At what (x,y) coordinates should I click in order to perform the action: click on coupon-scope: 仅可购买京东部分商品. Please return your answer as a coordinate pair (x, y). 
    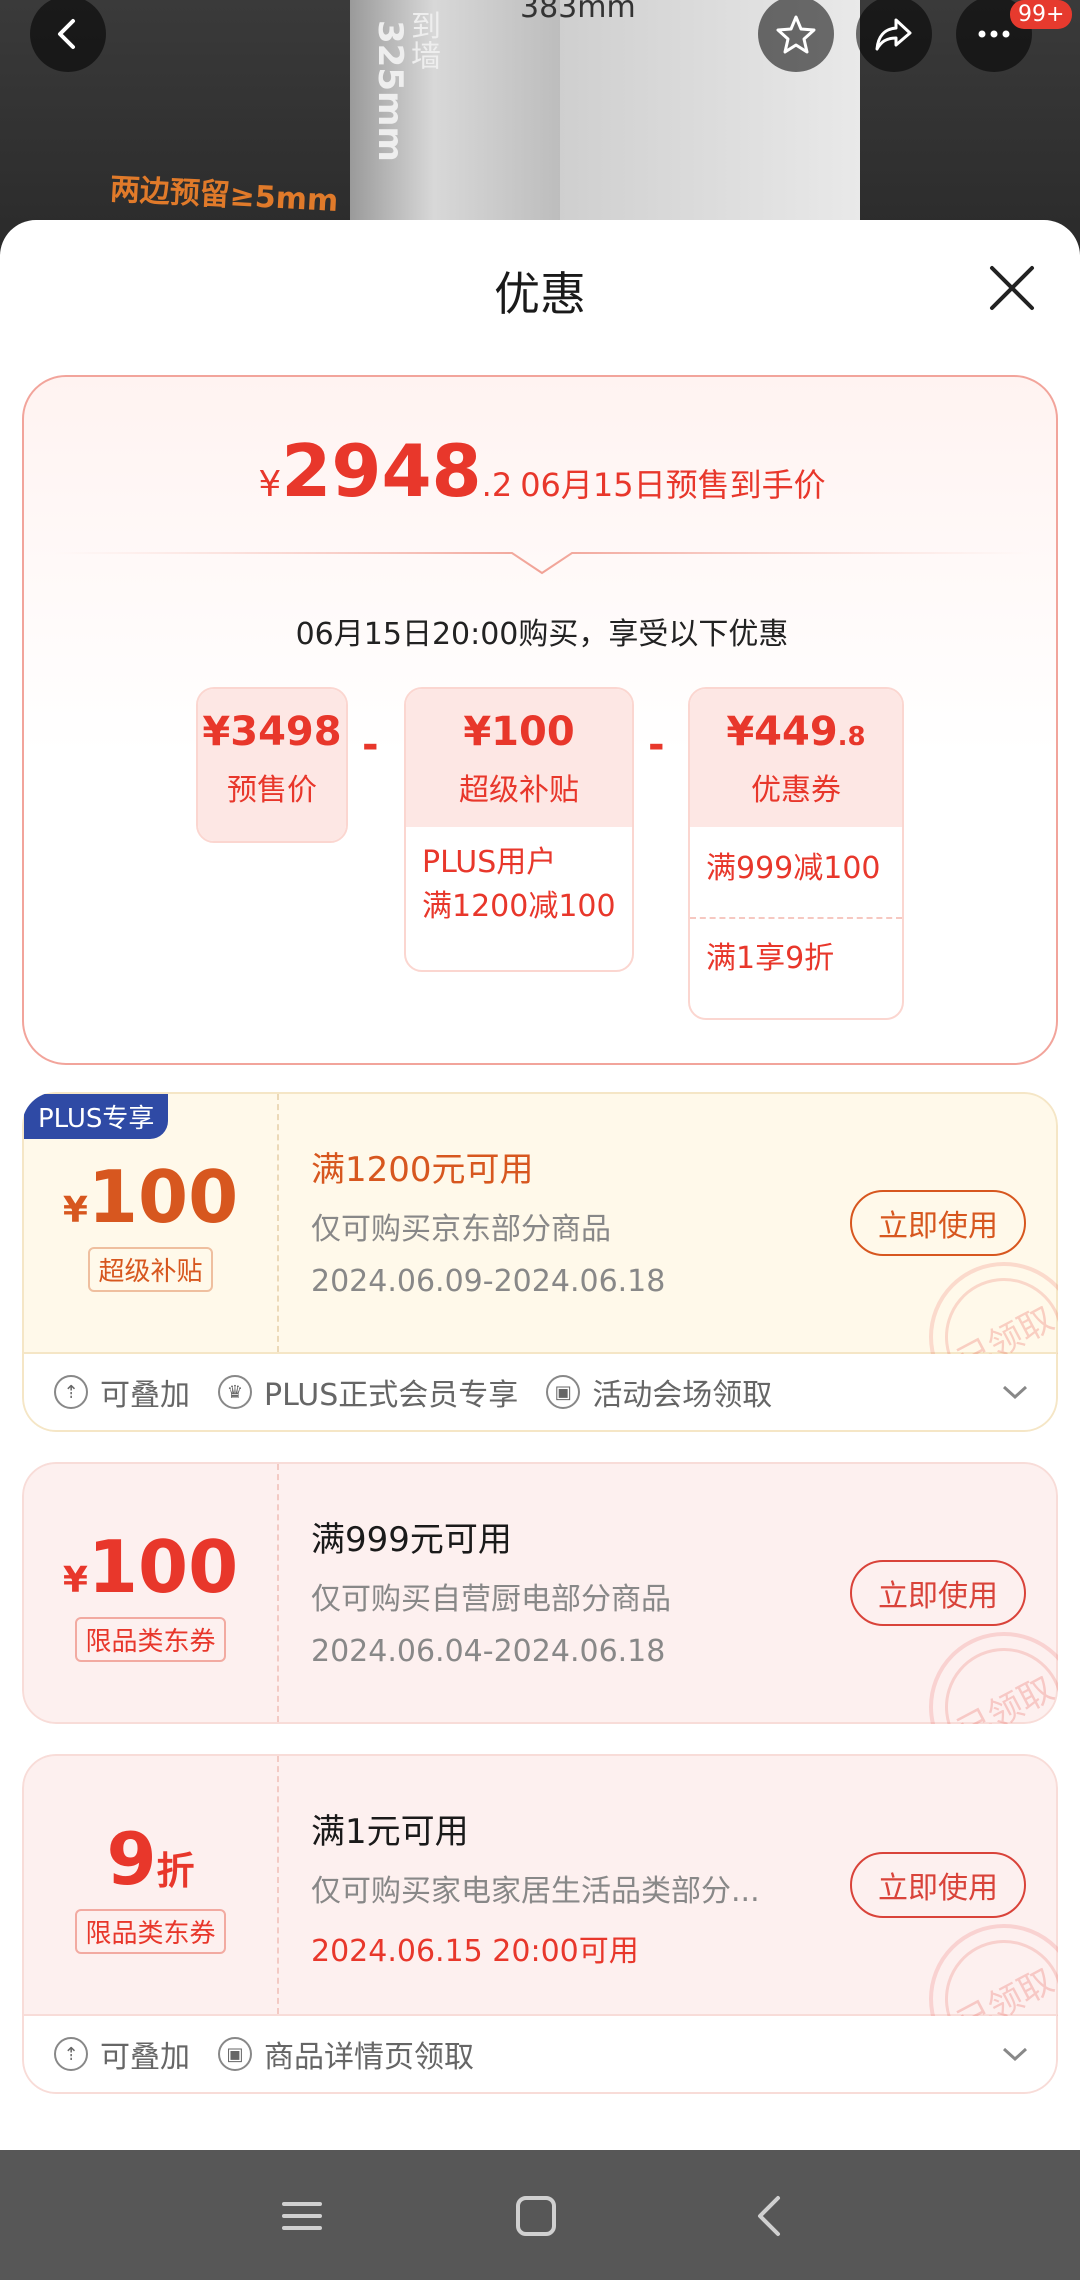
    Looking at the image, I should click on (461, 1229).